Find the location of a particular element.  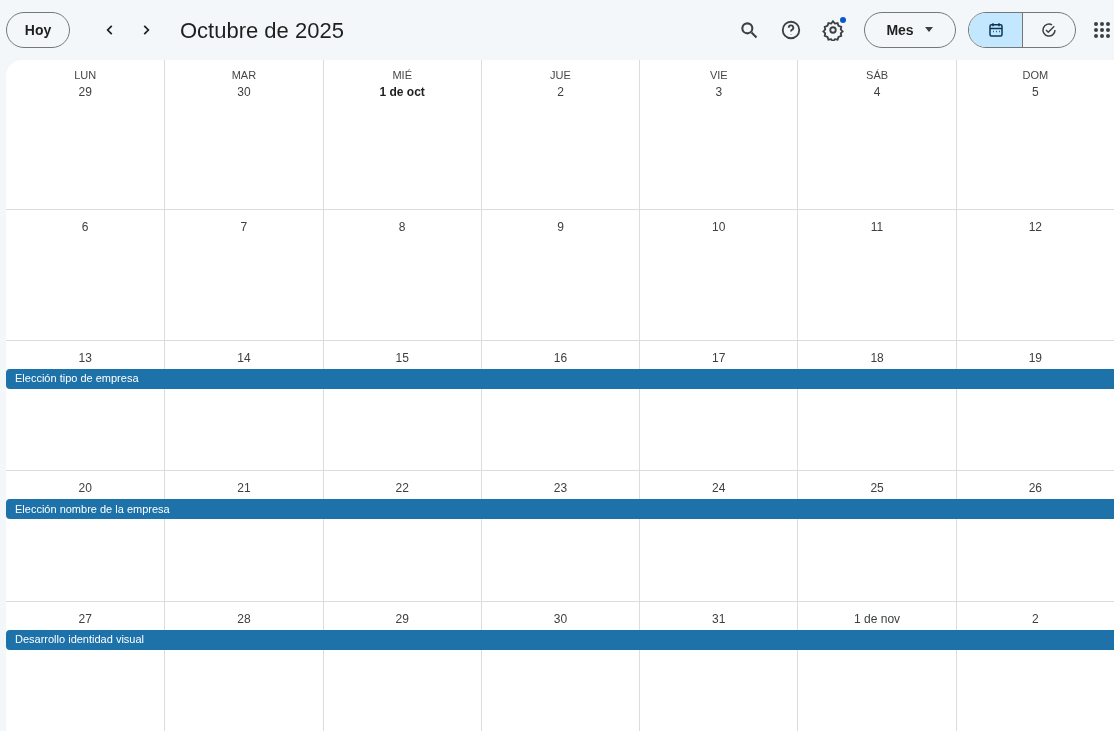

view-toggle is located at coordinates (995, 30).